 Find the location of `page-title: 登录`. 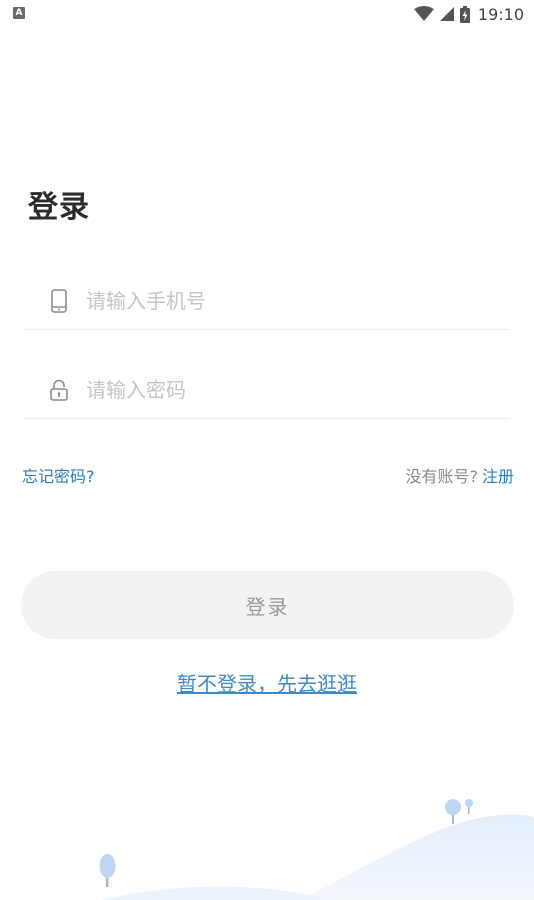

page-title: 登录 is located at coordinates (59, 207).